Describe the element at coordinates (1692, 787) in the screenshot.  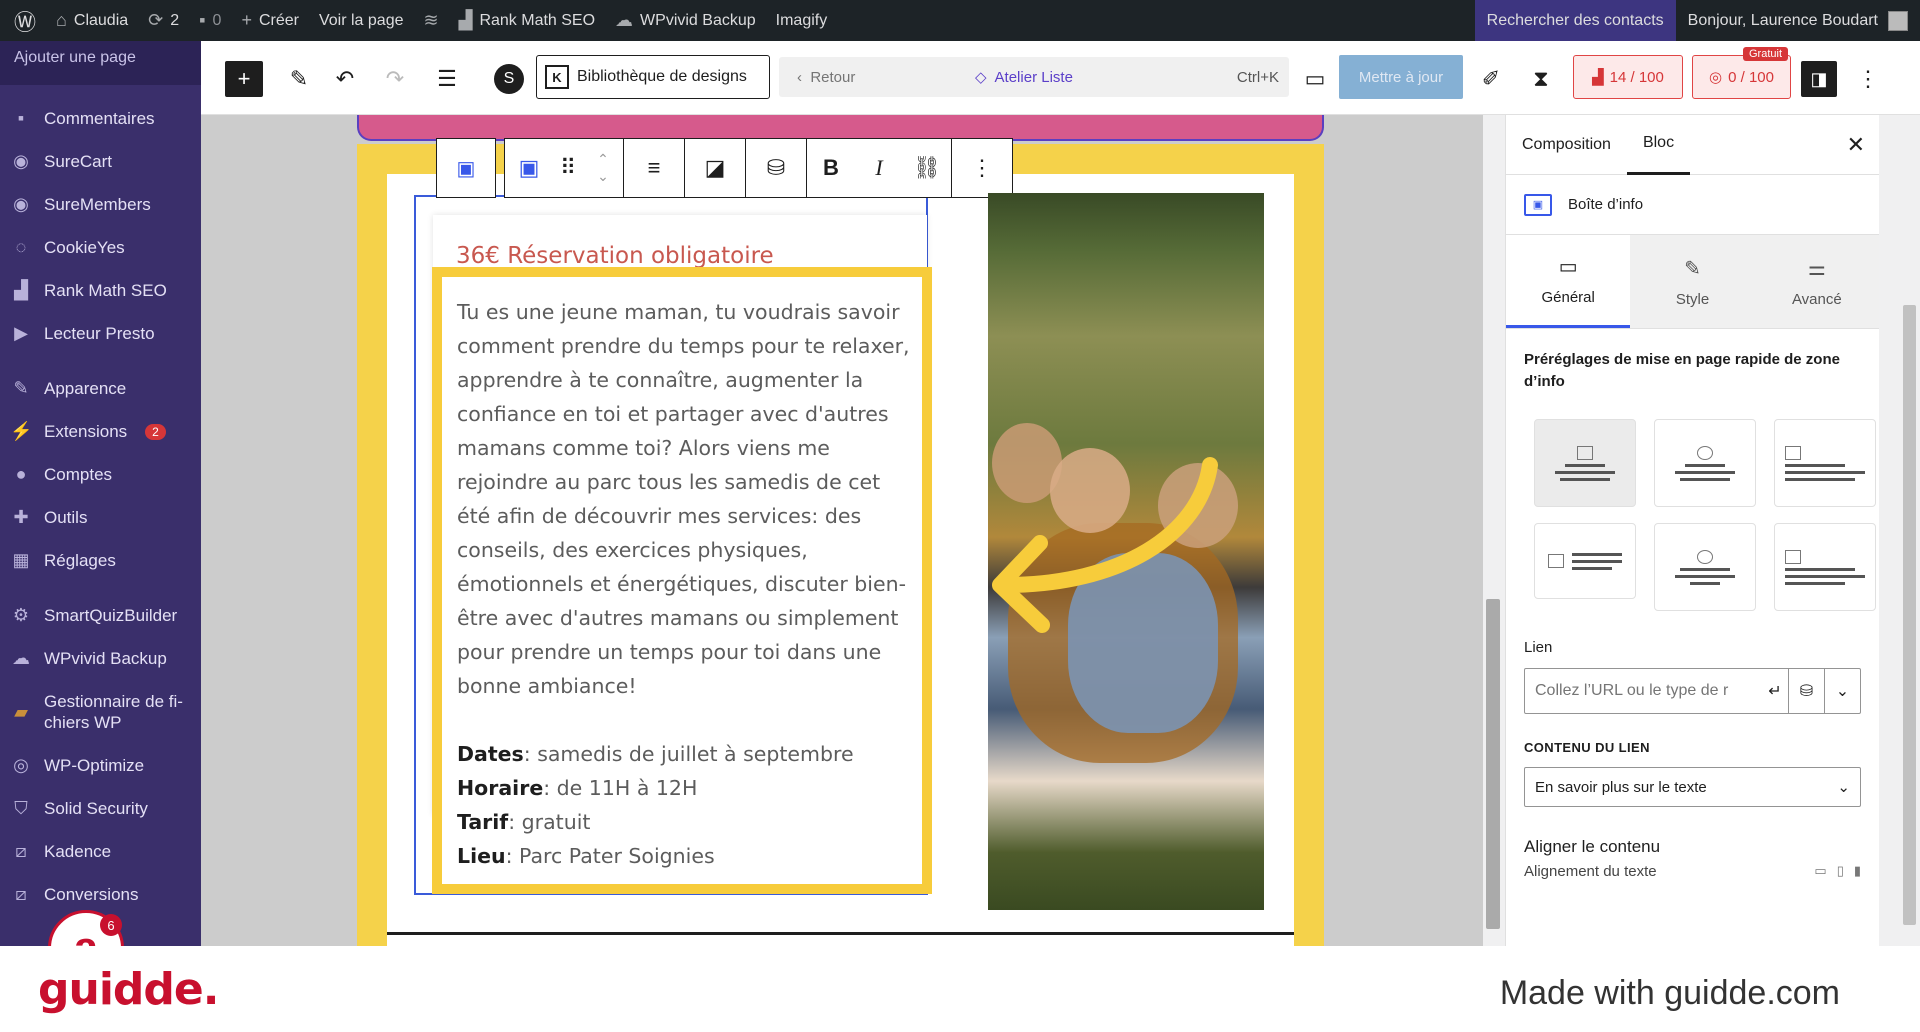
I see `link-content-select: En savoir plus sur le texte ⌄` at that location.